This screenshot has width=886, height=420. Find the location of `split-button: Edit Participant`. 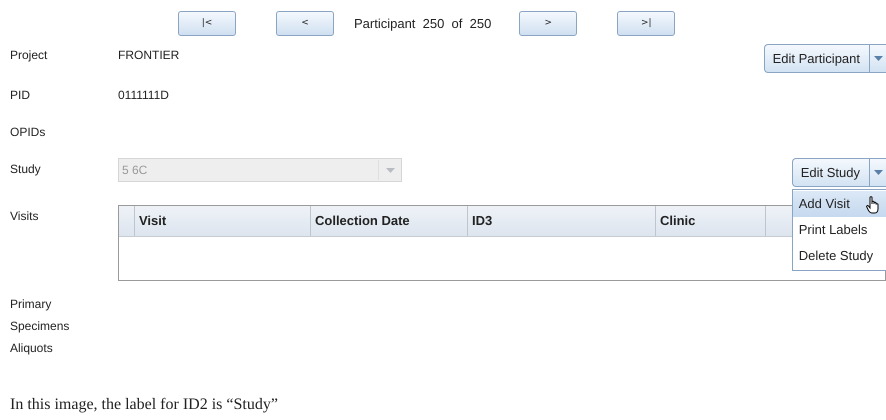

split-button: Edit Participant is located at coordinates (825, 58).